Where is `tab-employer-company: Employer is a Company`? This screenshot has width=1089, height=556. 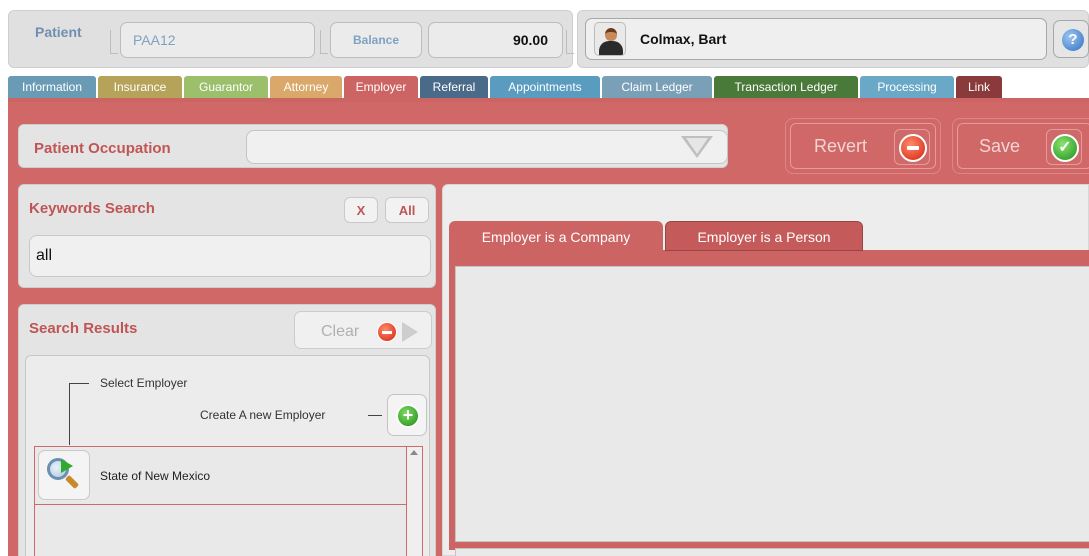
tab-employer-company: Employer is a Company is located at coordinates (556, 236).